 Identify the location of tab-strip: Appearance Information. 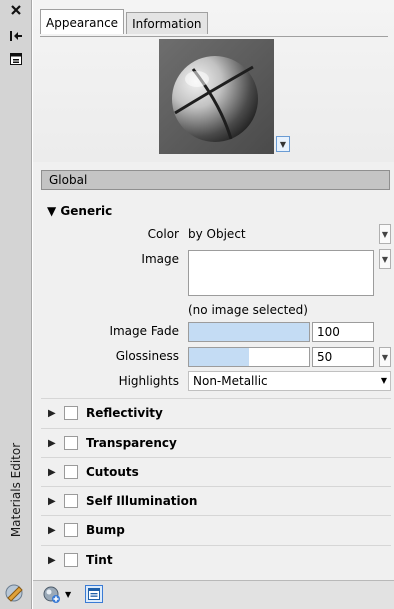
(125, 22).